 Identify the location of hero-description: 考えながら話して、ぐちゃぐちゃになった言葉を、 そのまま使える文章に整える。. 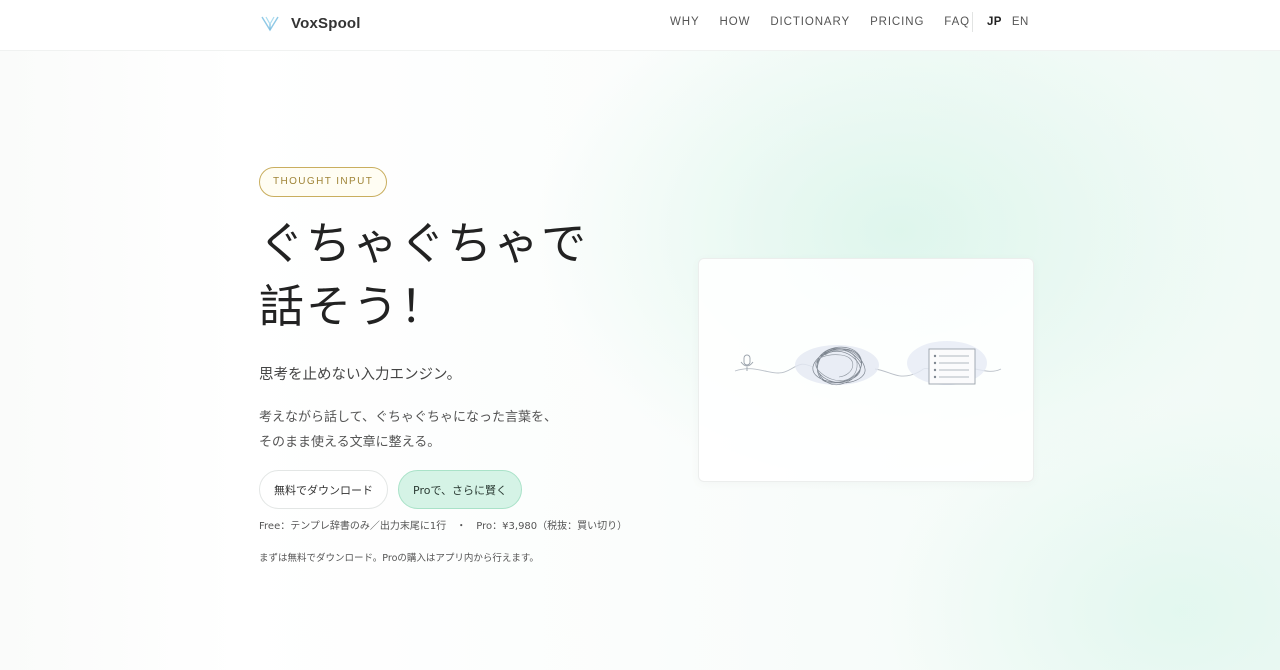
(459, 430).